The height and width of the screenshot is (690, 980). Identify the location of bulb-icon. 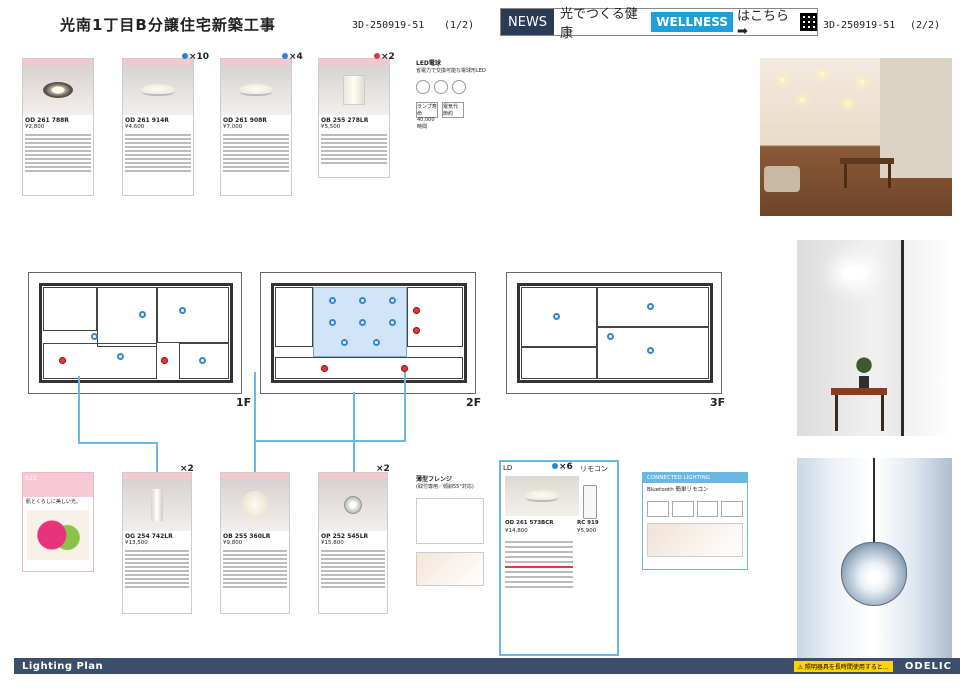
(459, 87).